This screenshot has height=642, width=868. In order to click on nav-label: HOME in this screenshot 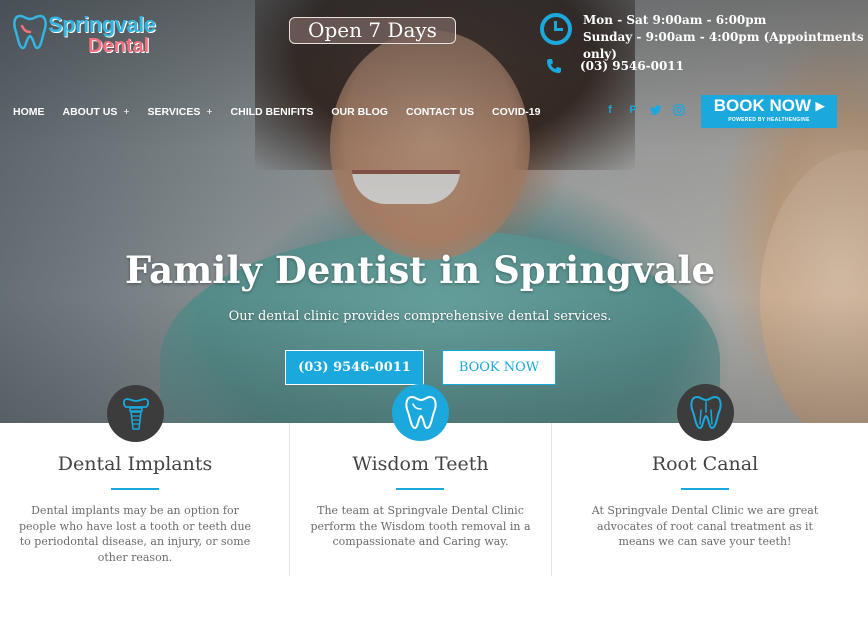, I will do `click(29, 112)`.